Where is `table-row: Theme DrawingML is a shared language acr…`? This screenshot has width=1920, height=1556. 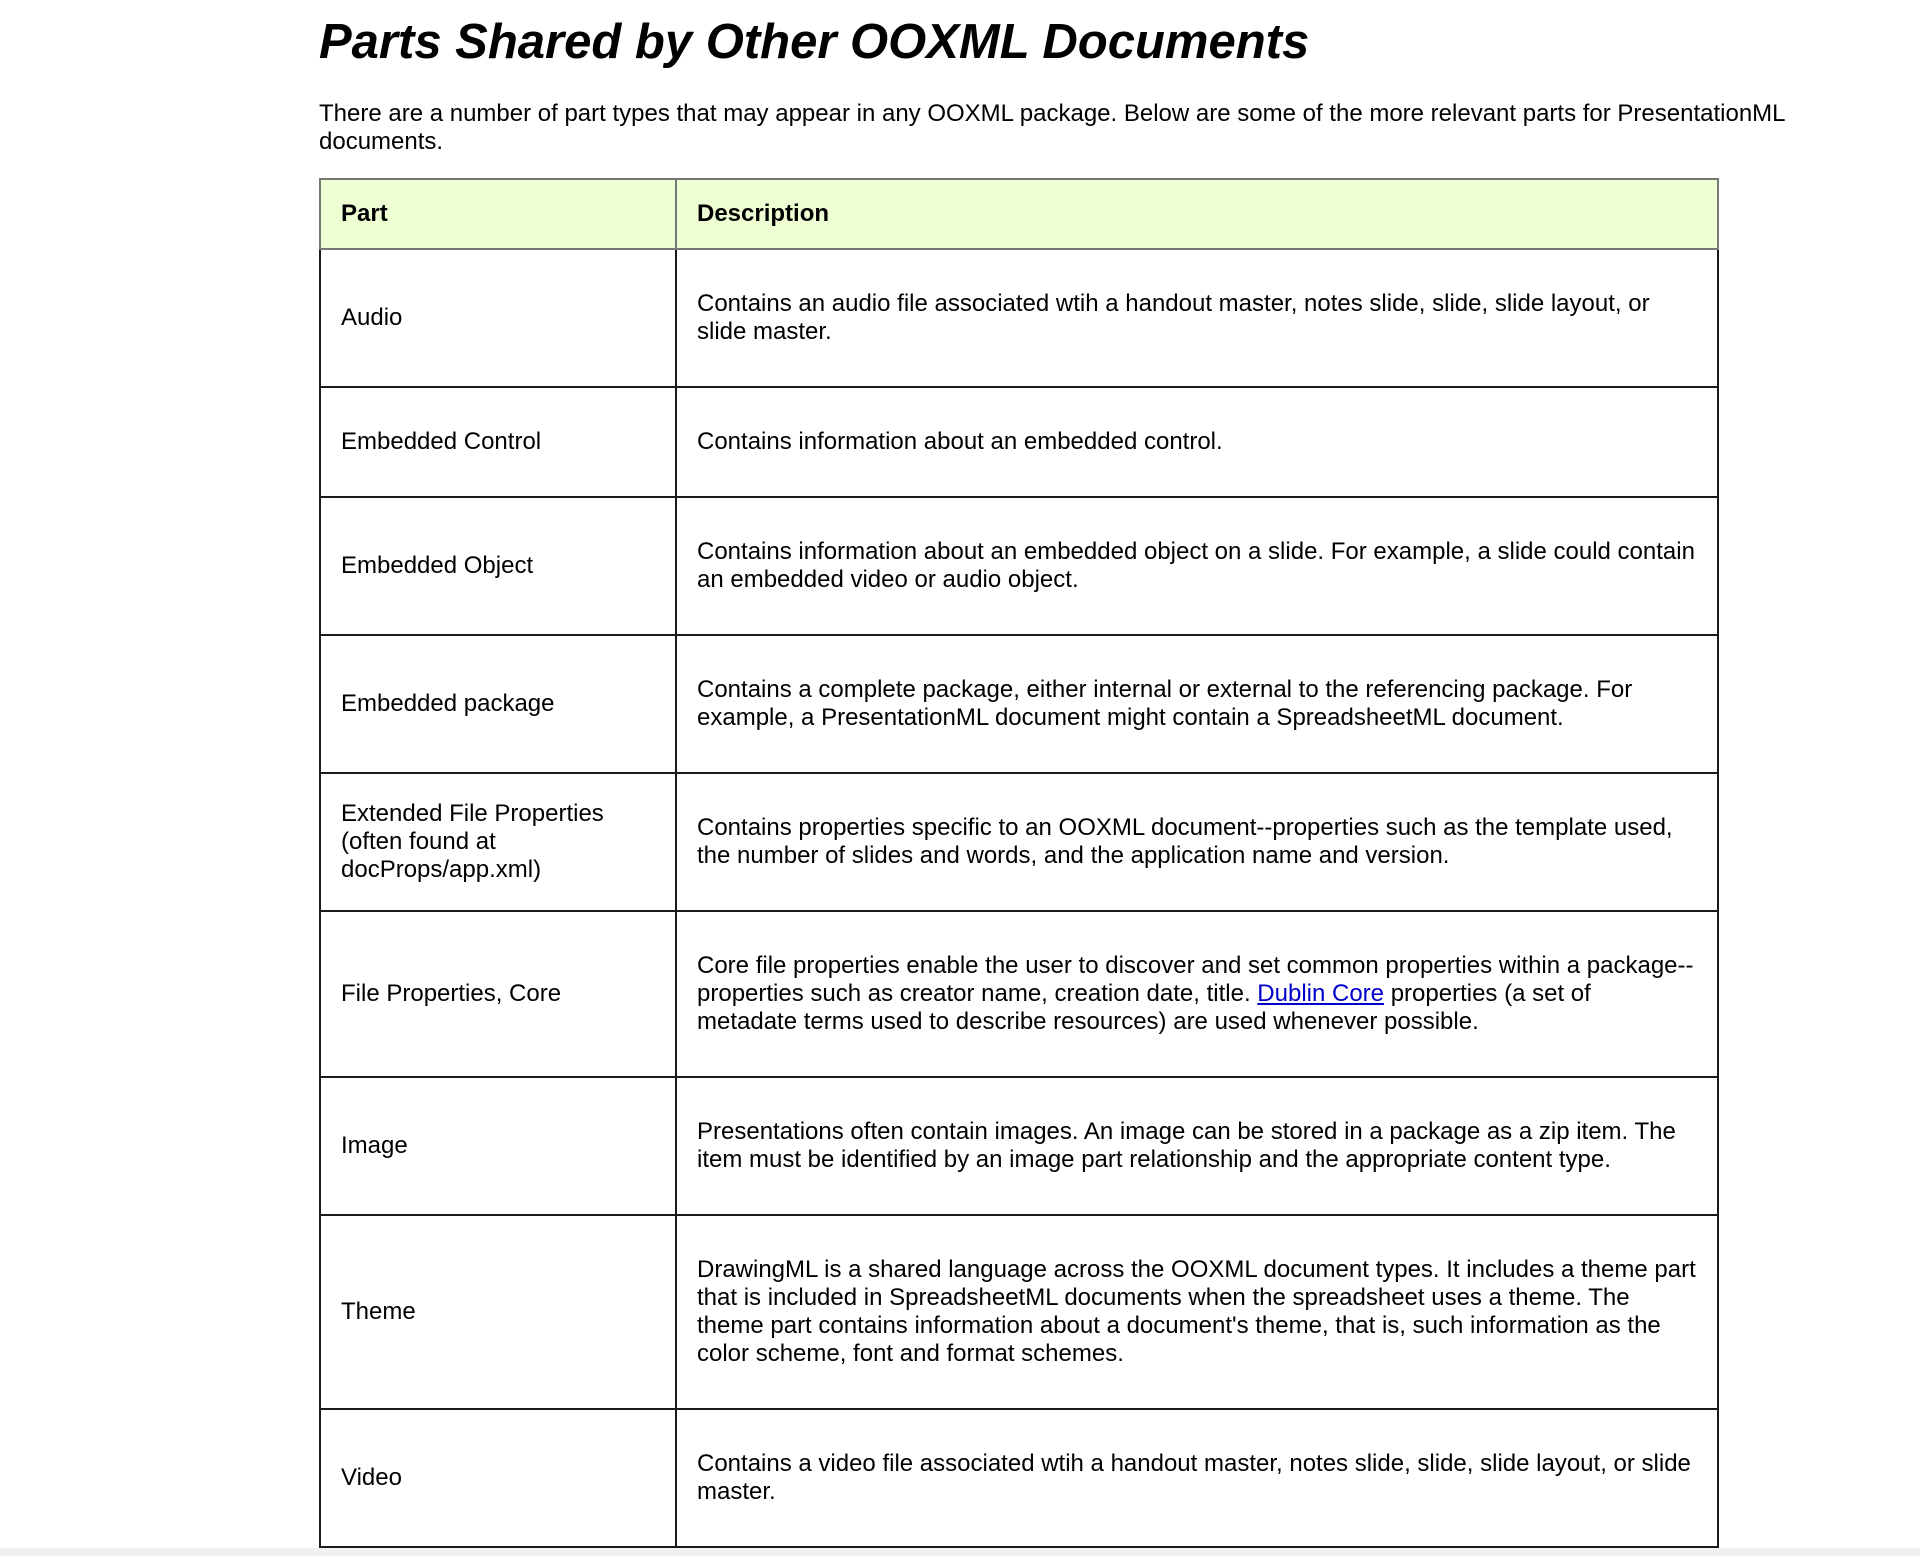
table-row: Theme DrawingML is a shared language acr… is located at coordinates (1019, 1312).